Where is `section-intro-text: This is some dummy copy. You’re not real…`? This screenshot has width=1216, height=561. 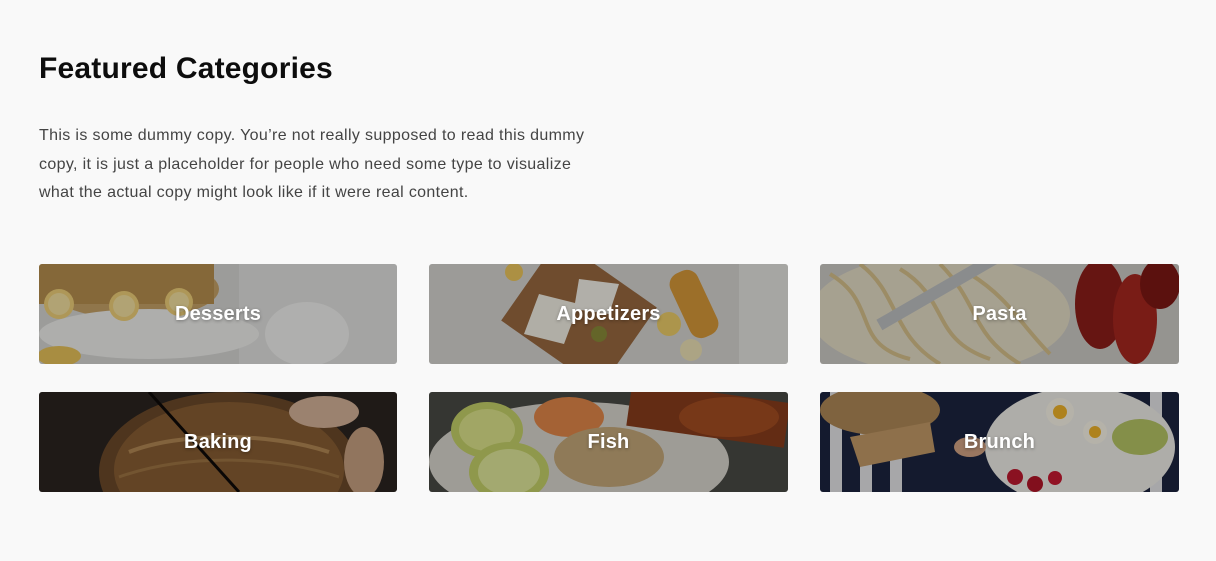
section-intro-text: This is some dummy copy. You’re not real… is located at coordinates (312, 164).